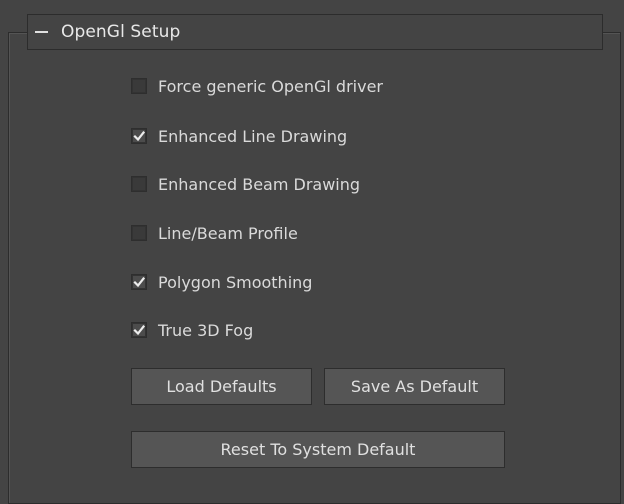  What do you see at coordinates (259, 184) in the screenshot?
I see `option-label: Enhanced Beam Drawing` at bounding box center [259, 184].